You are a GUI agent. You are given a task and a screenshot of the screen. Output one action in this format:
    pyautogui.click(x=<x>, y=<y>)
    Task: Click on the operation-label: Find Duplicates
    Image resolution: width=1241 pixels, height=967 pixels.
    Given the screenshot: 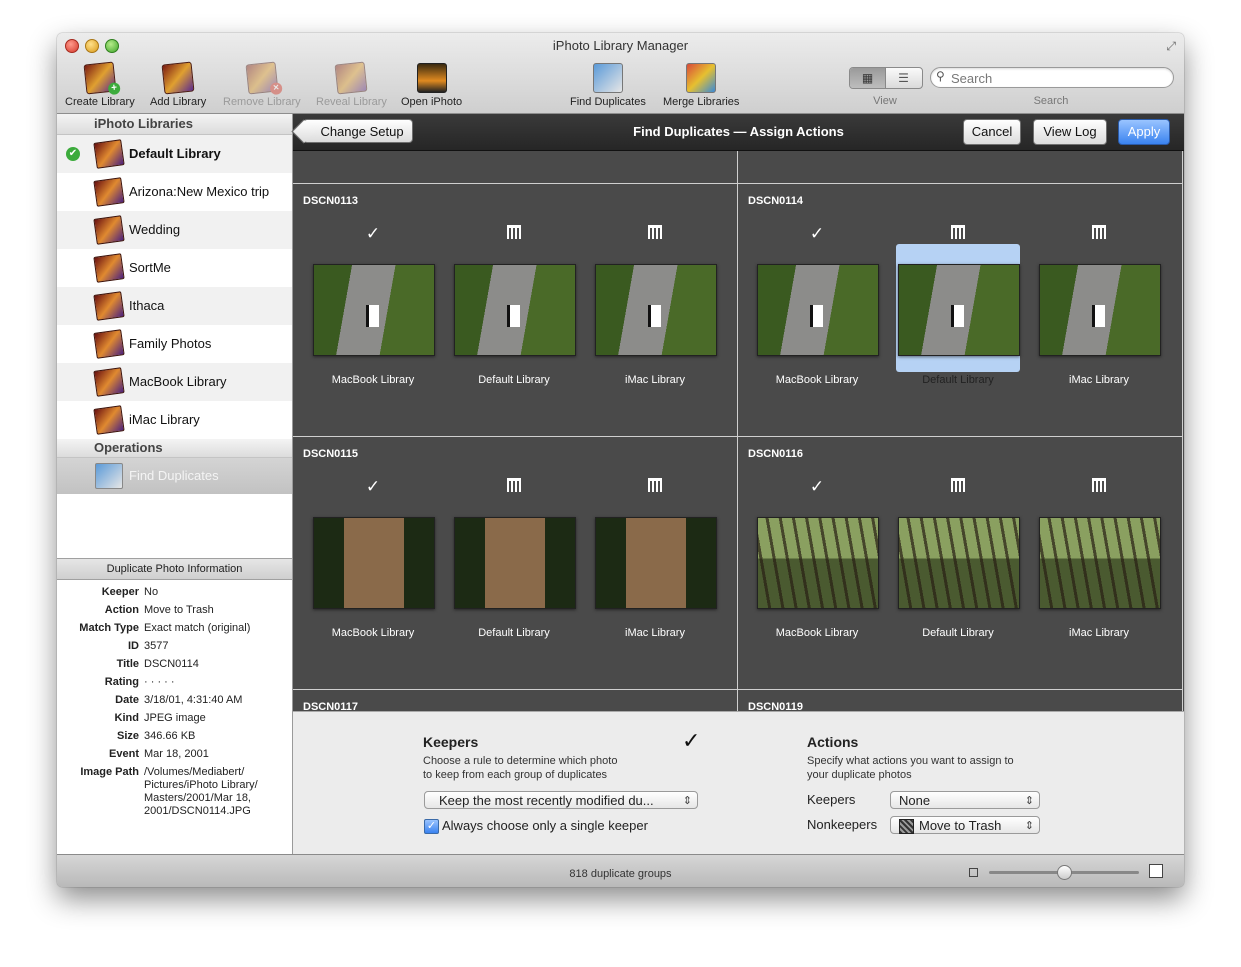 What is the action you would take?
    pyautogui.click(x=174, y=475)
    